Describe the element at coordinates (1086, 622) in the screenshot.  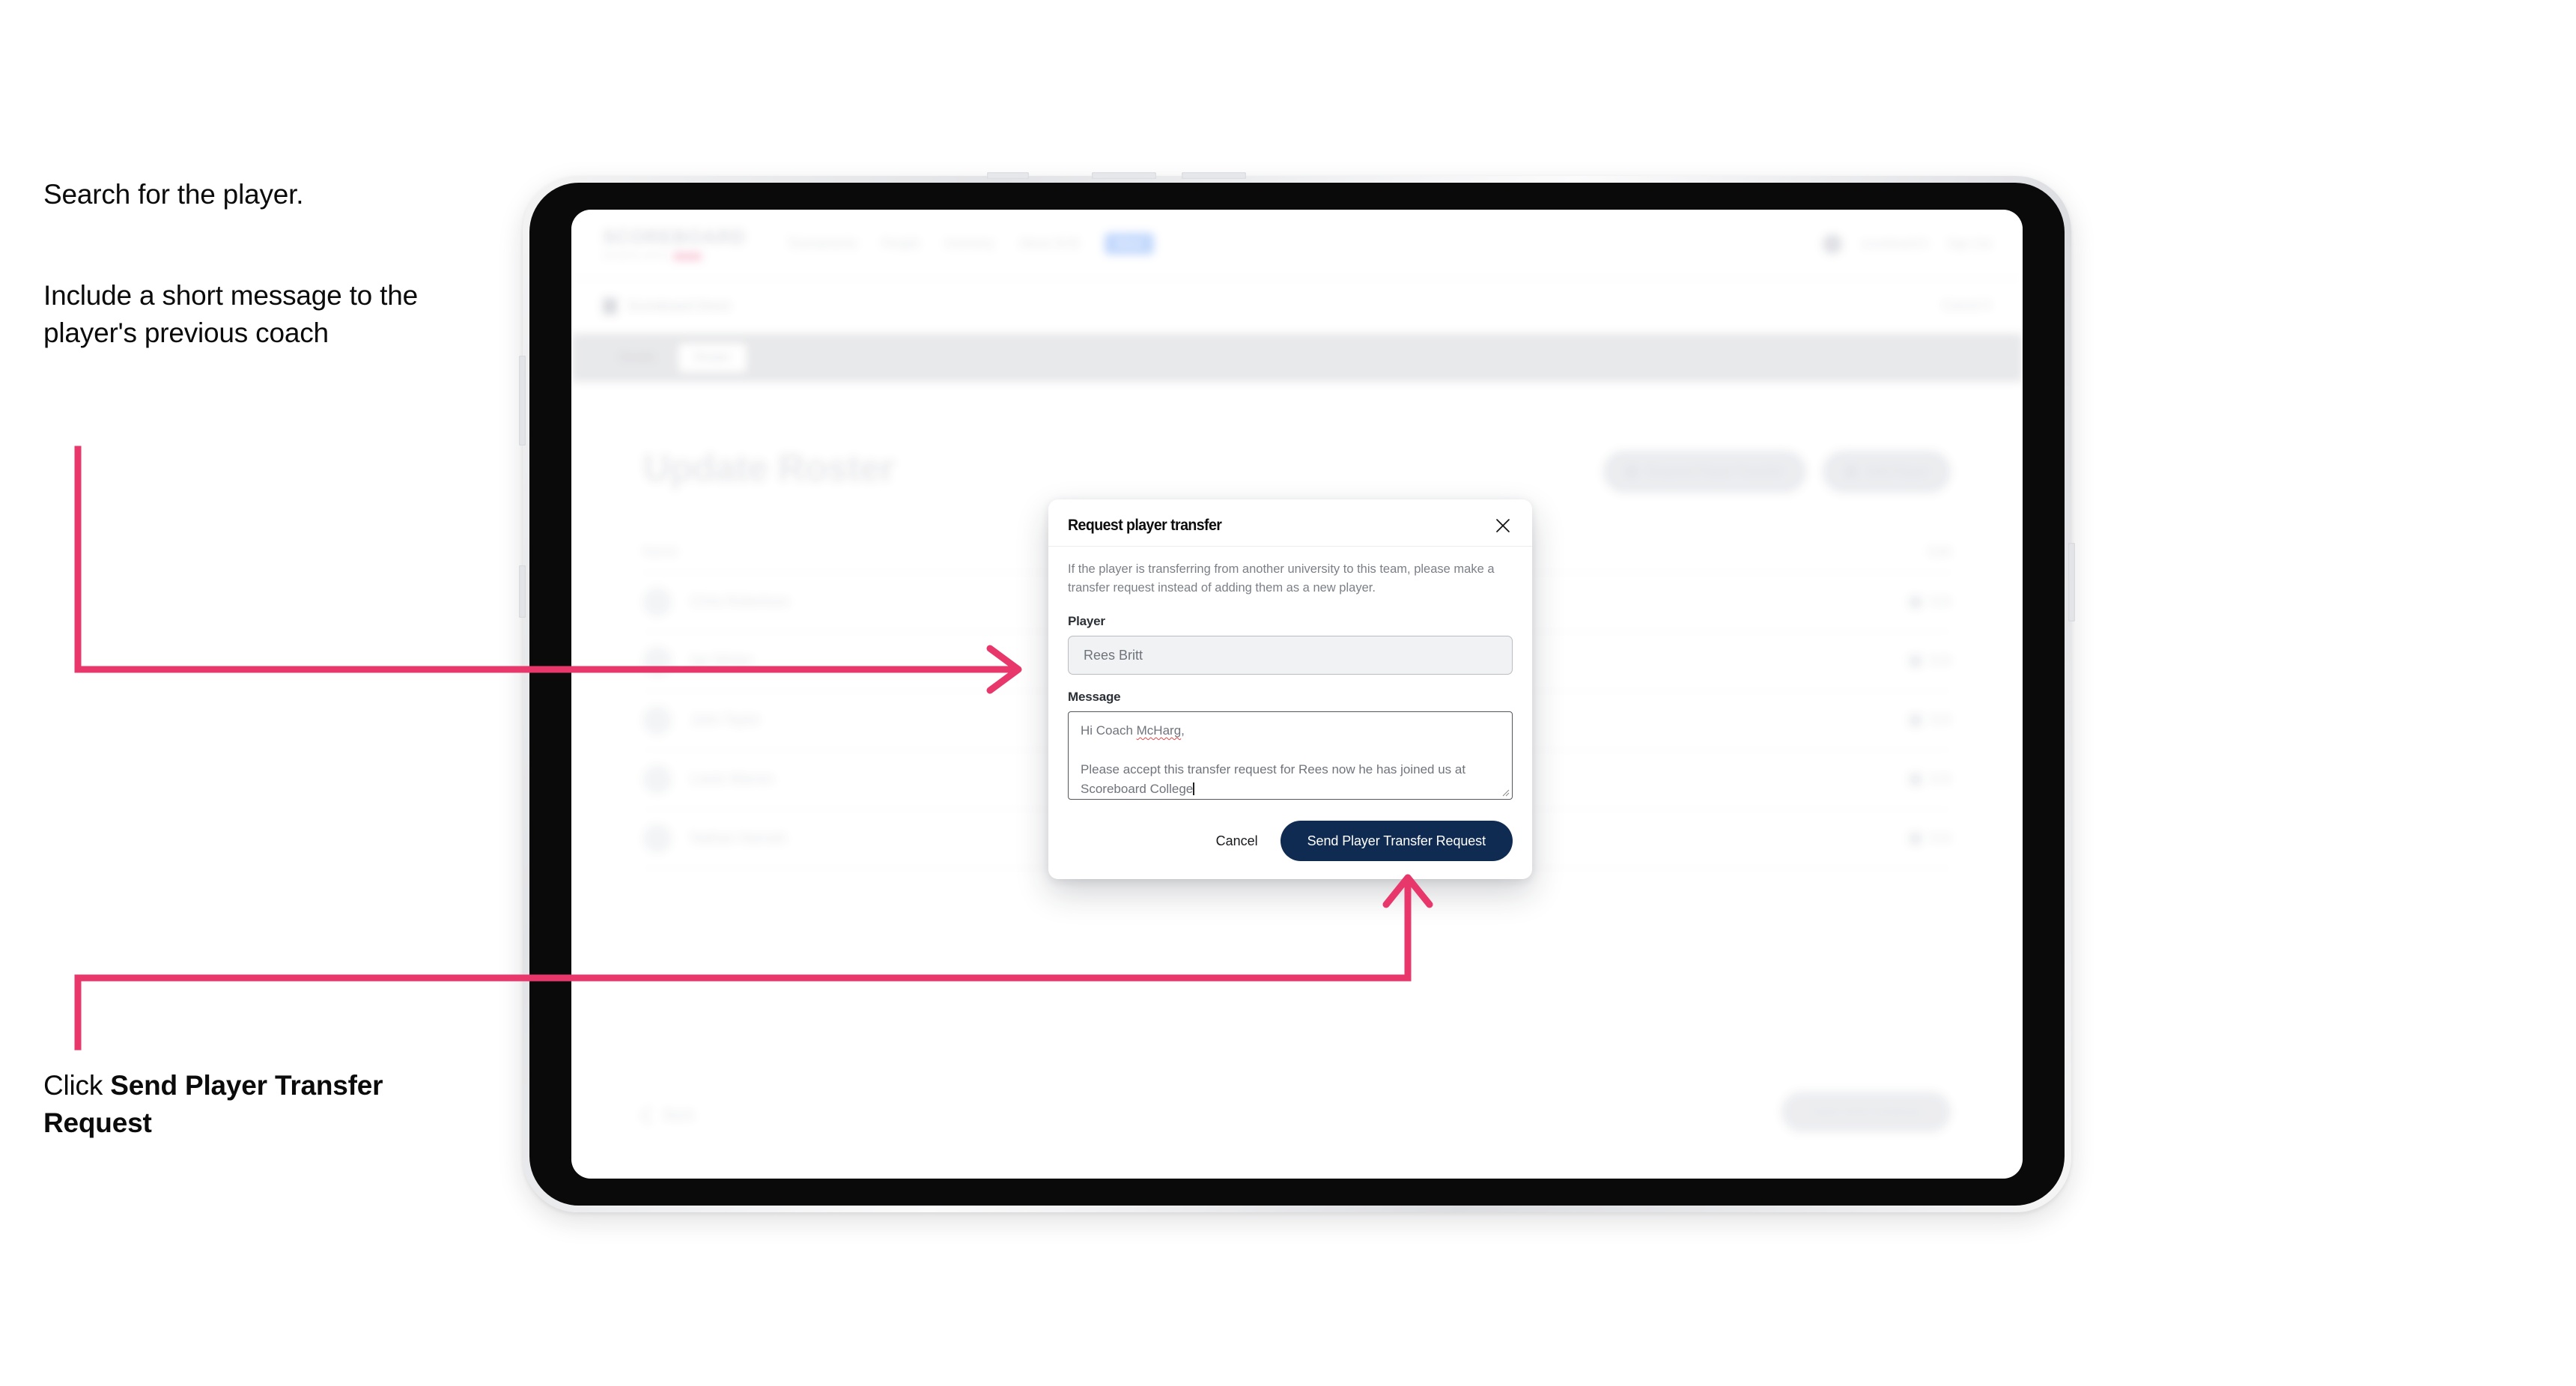
I see `player-field-label: Player` at that location.